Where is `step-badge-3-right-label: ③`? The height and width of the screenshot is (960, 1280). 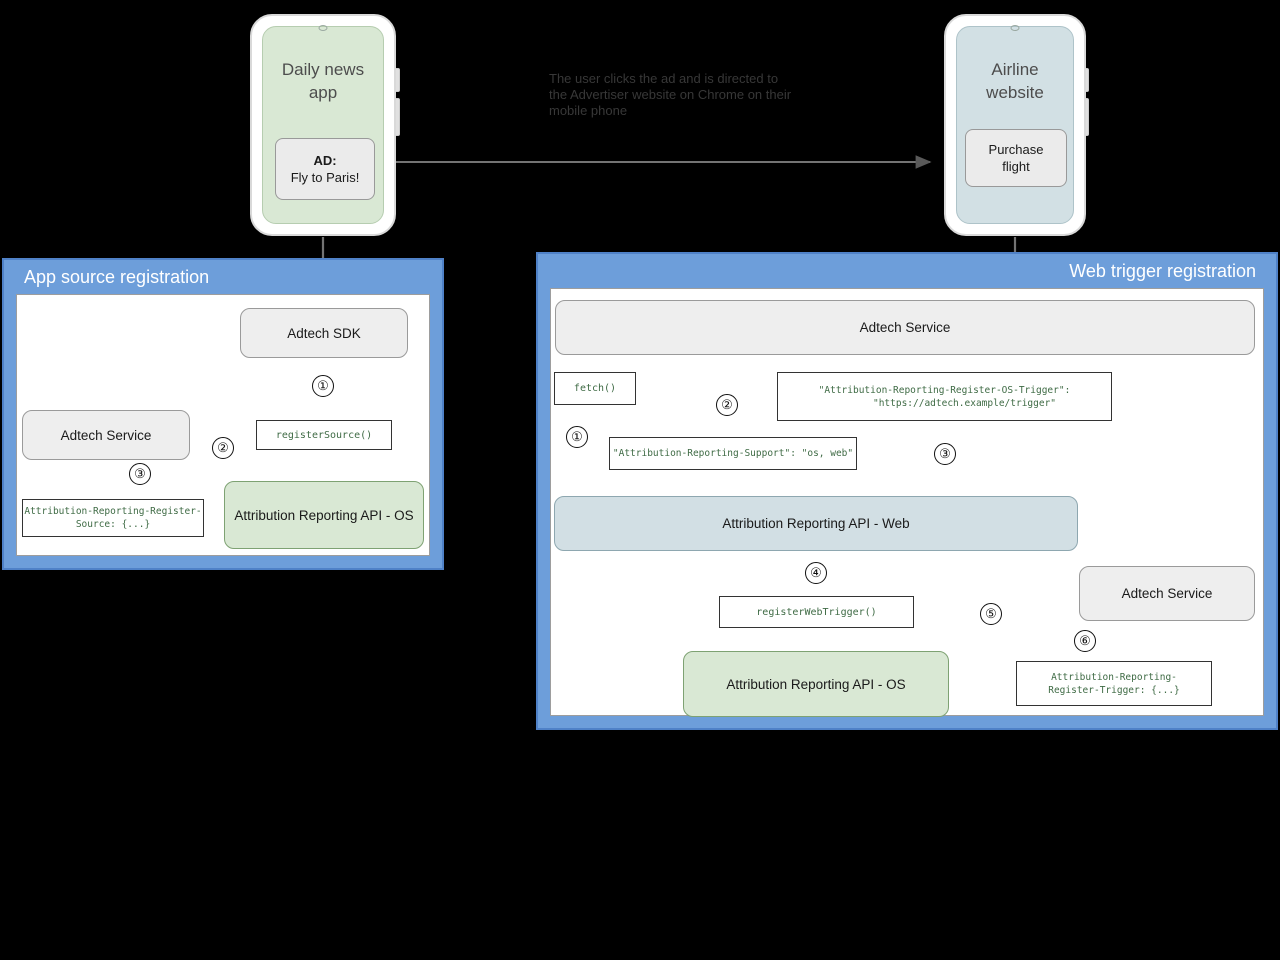
step-badge-3-right-label: ③ is located at coordinates (945, 454).